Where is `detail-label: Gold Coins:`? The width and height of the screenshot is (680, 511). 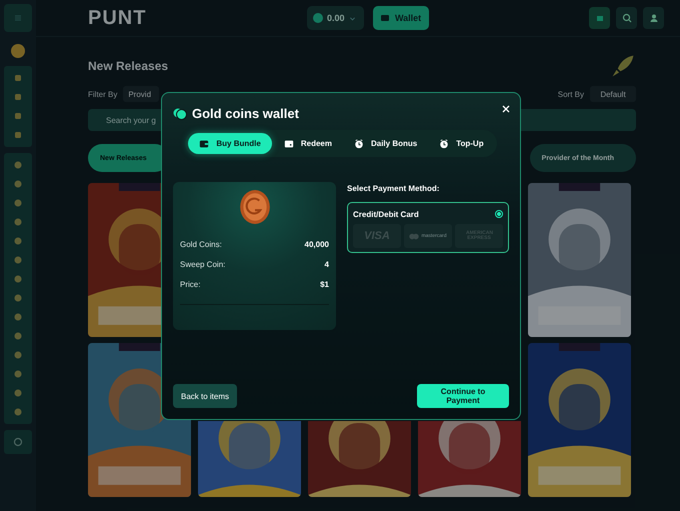
detail-label: Gold Coins: is located at coordinates (201, 244).